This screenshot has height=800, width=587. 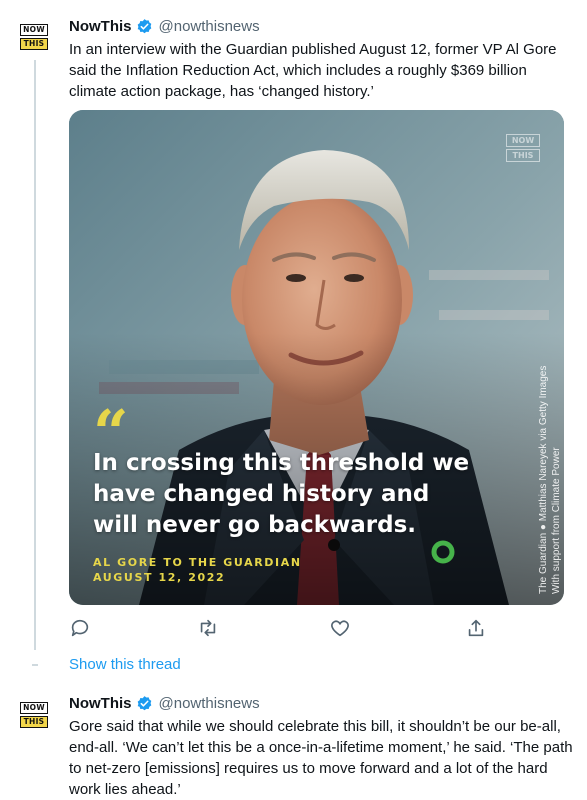 I want to click on nowthis-watermark: NOW THIS, so click(x=523, y=148).